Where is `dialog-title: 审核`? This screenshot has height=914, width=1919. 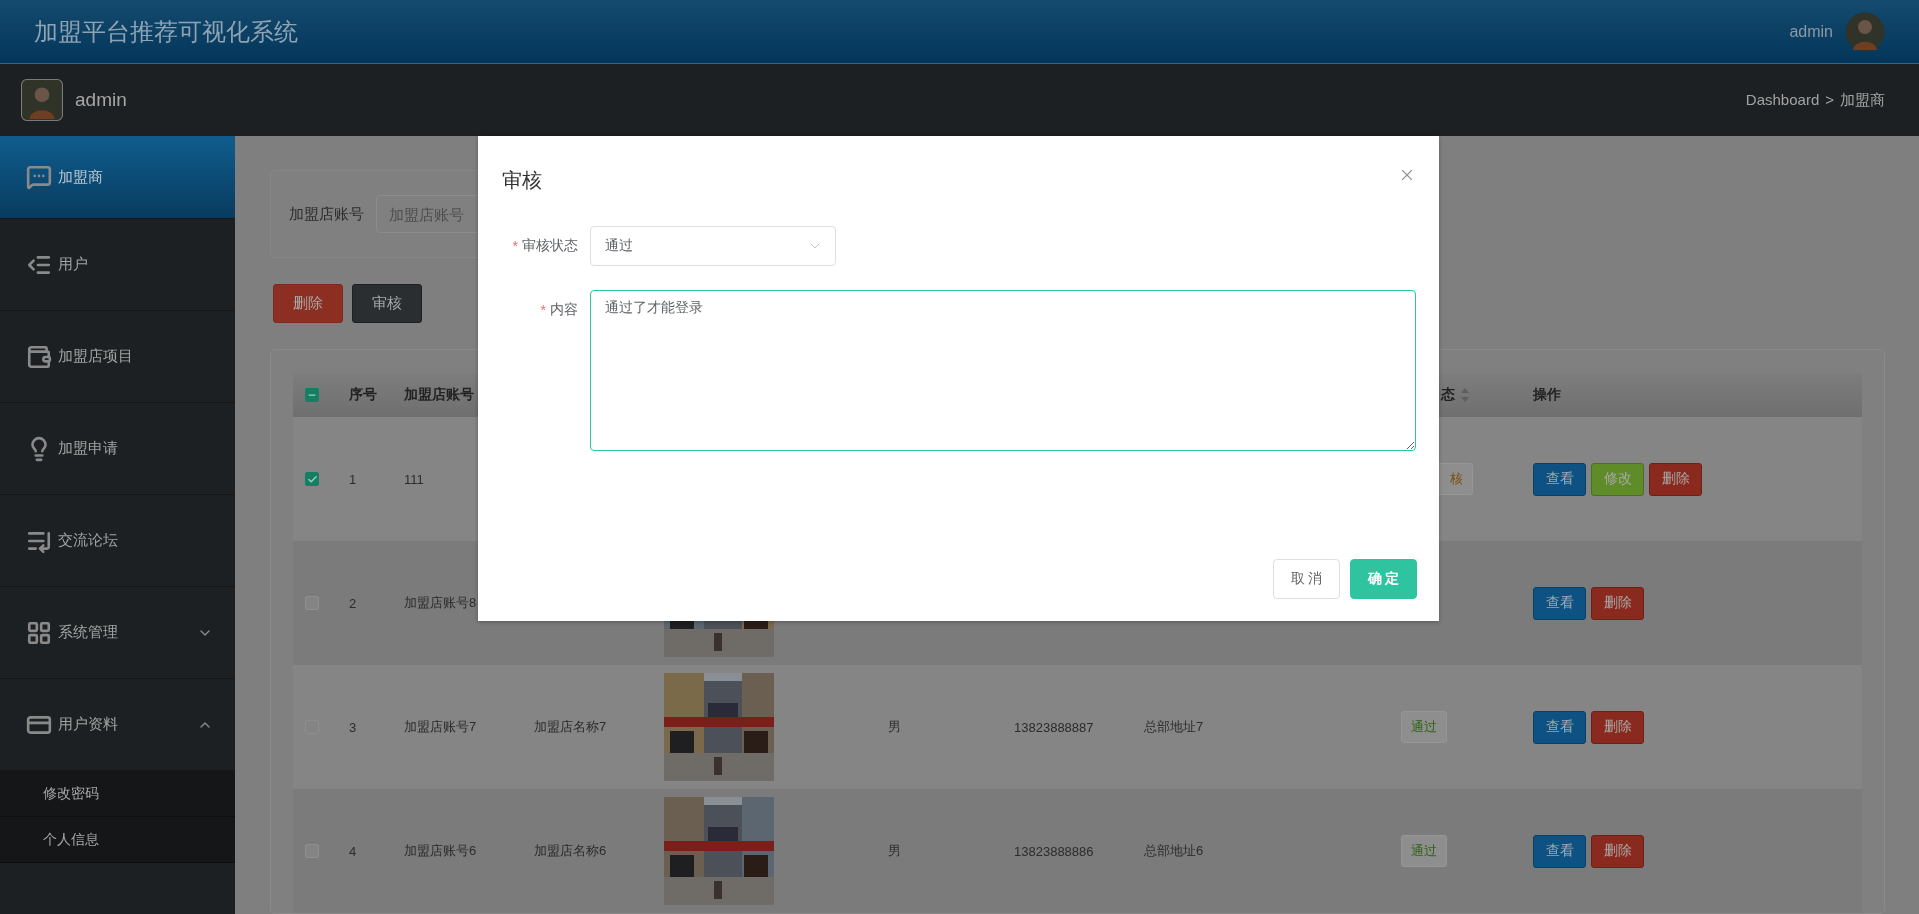 dialog-title: 审核 is located at coordinates (522, 180).